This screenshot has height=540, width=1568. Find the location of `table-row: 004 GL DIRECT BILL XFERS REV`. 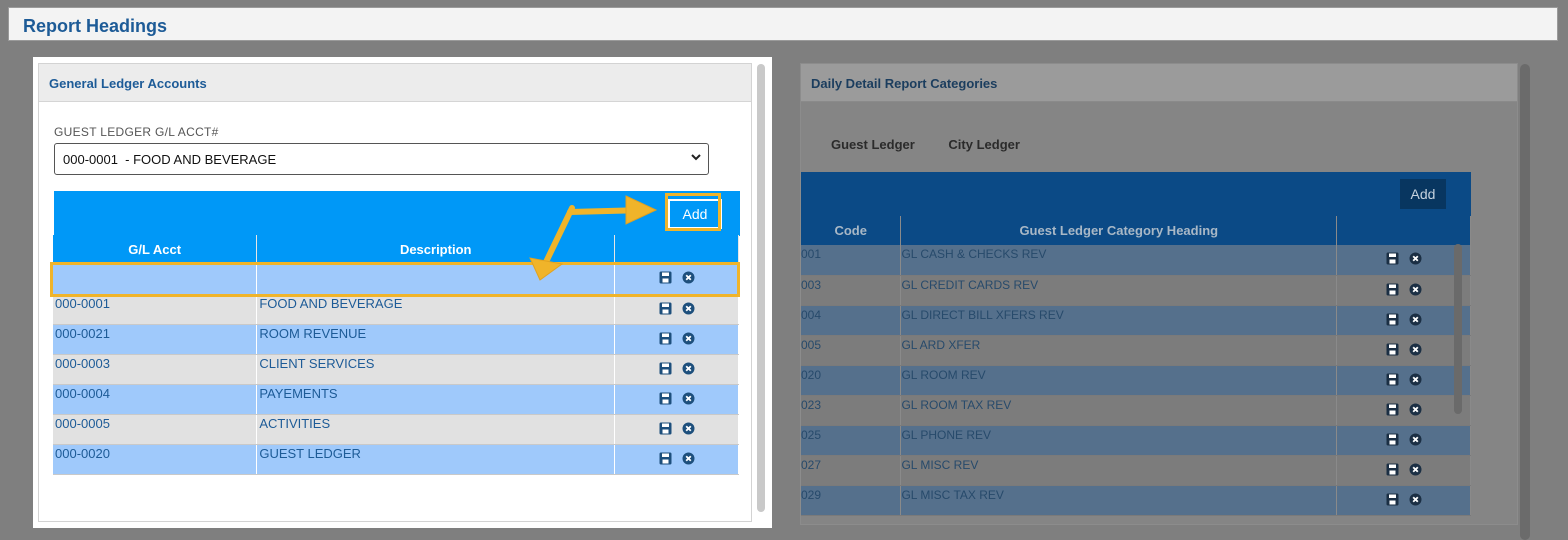

table-row: 004 GL DIRECT BILL XFERS REV is located at coordinates (1136, 320).